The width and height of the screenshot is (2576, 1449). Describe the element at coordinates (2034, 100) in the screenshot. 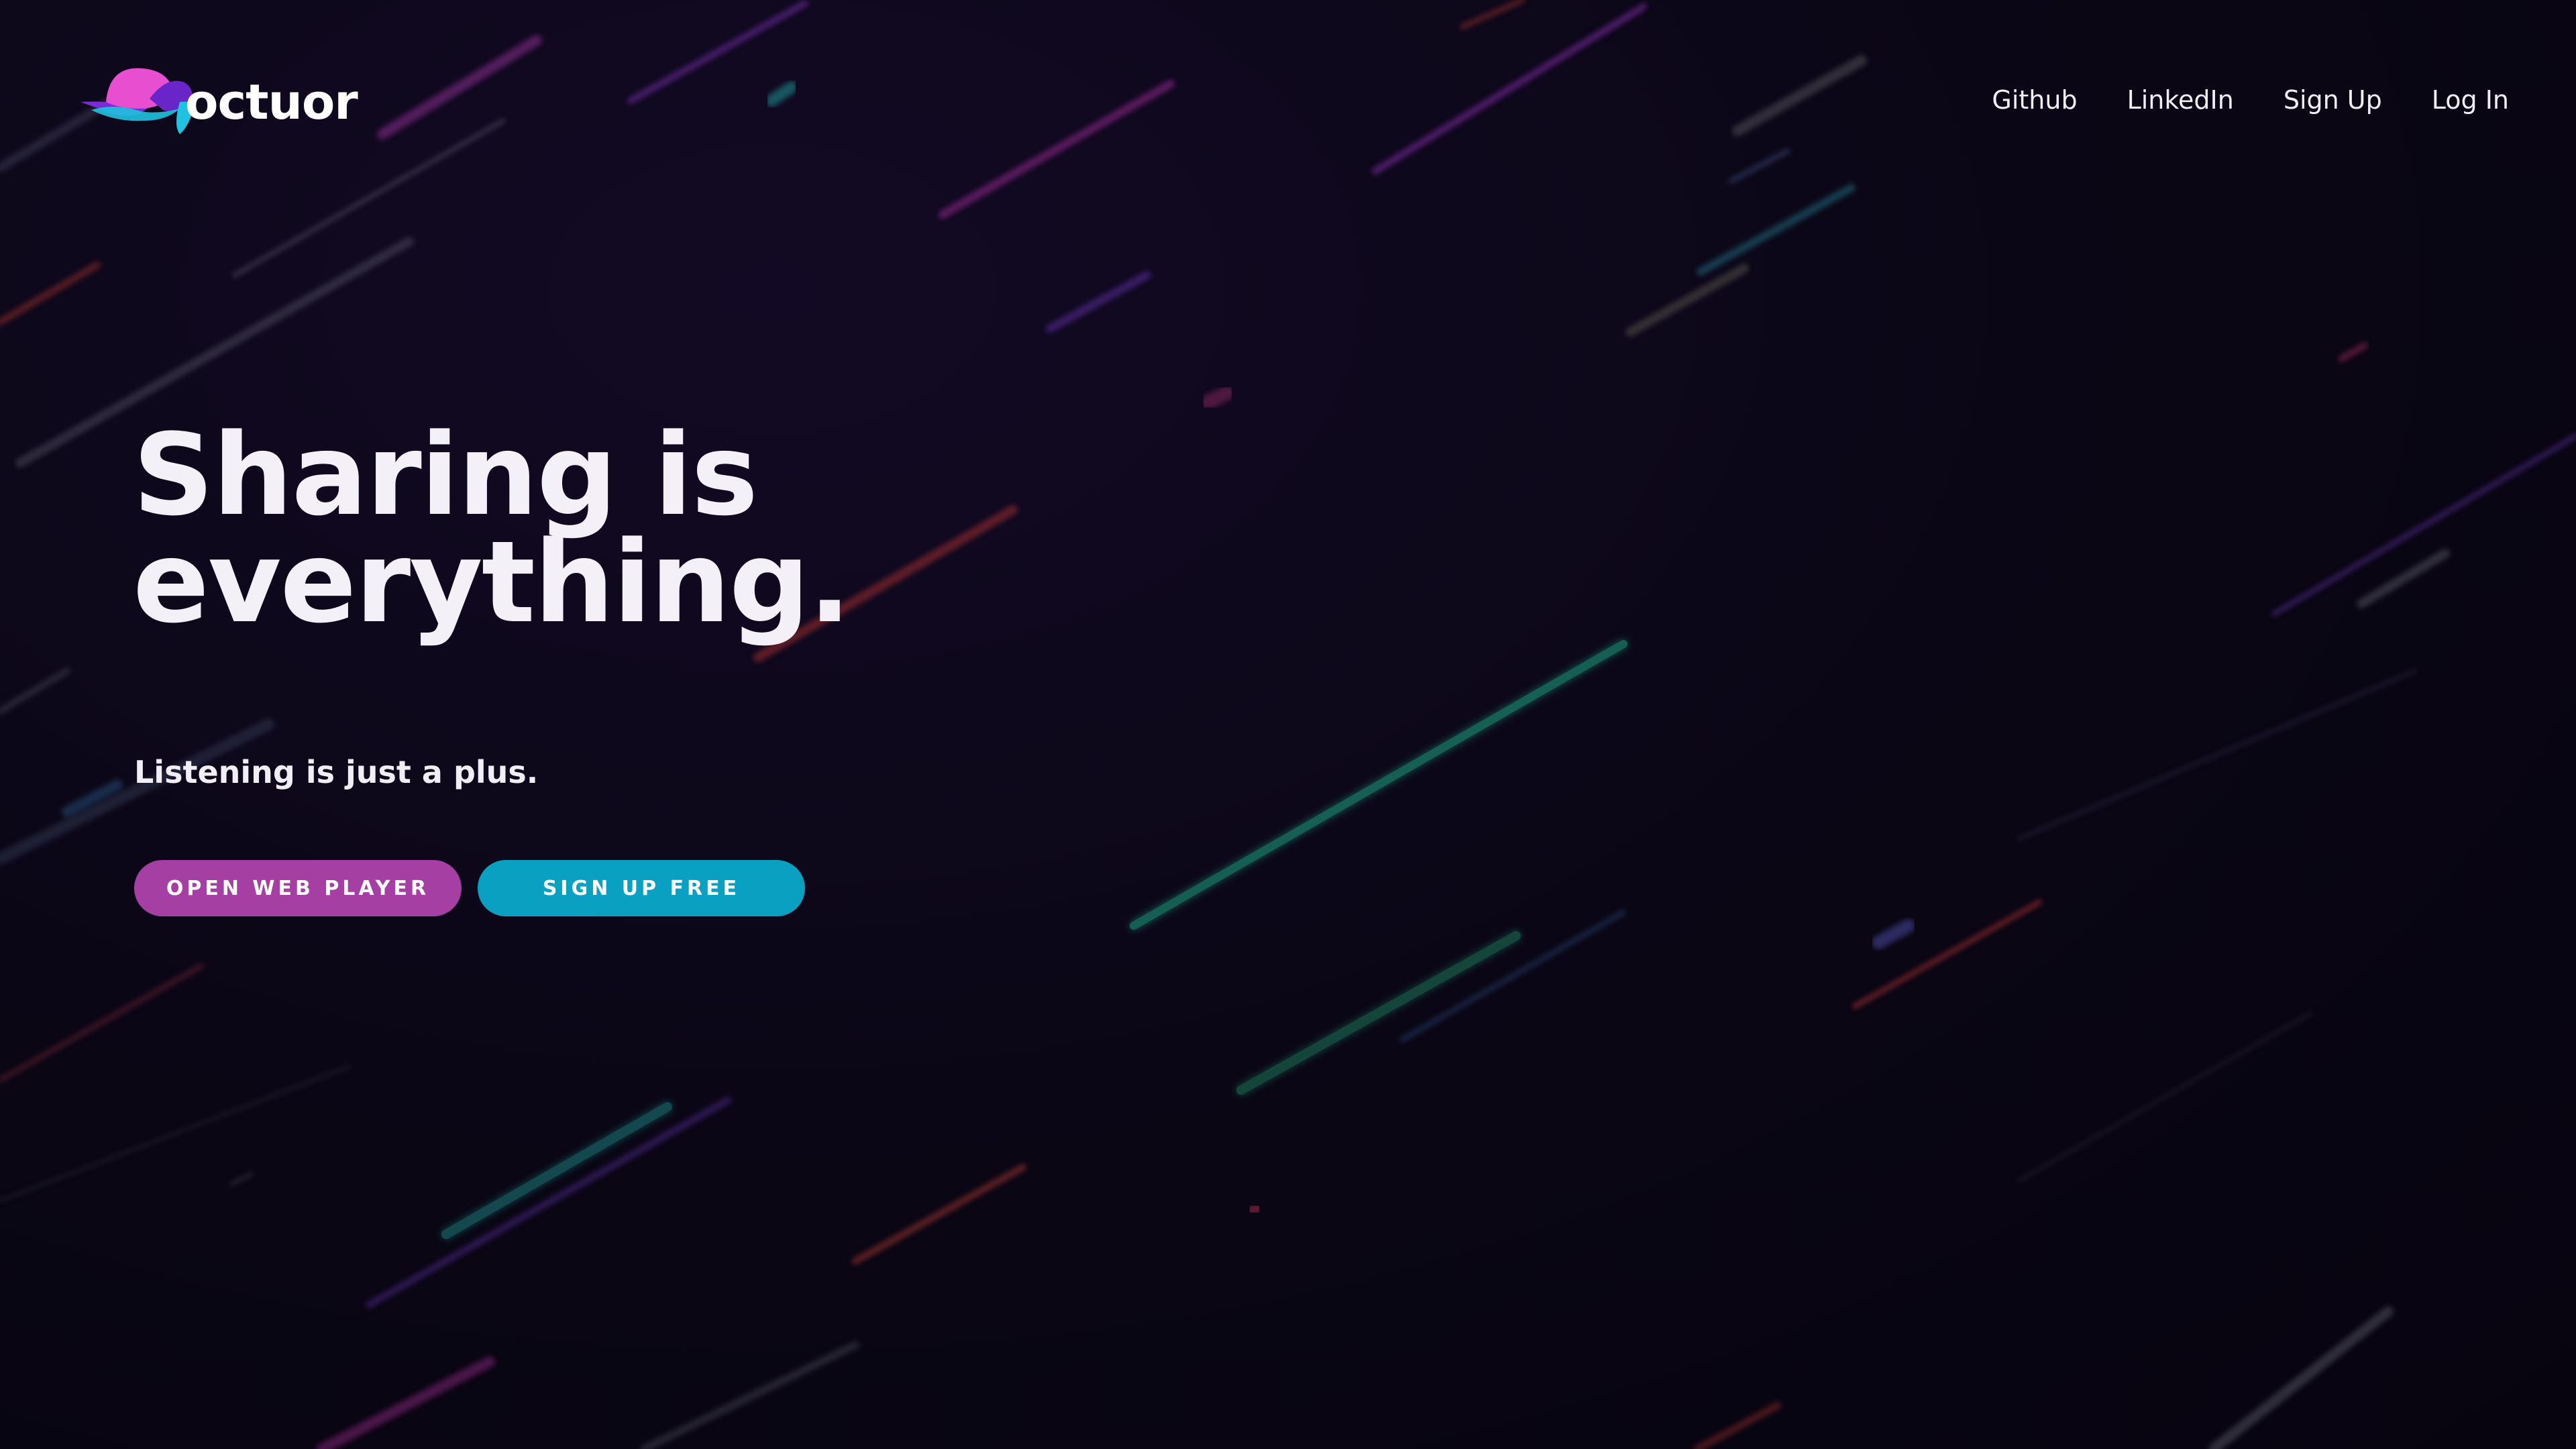

I see `nav-link-github: Github` at that location.